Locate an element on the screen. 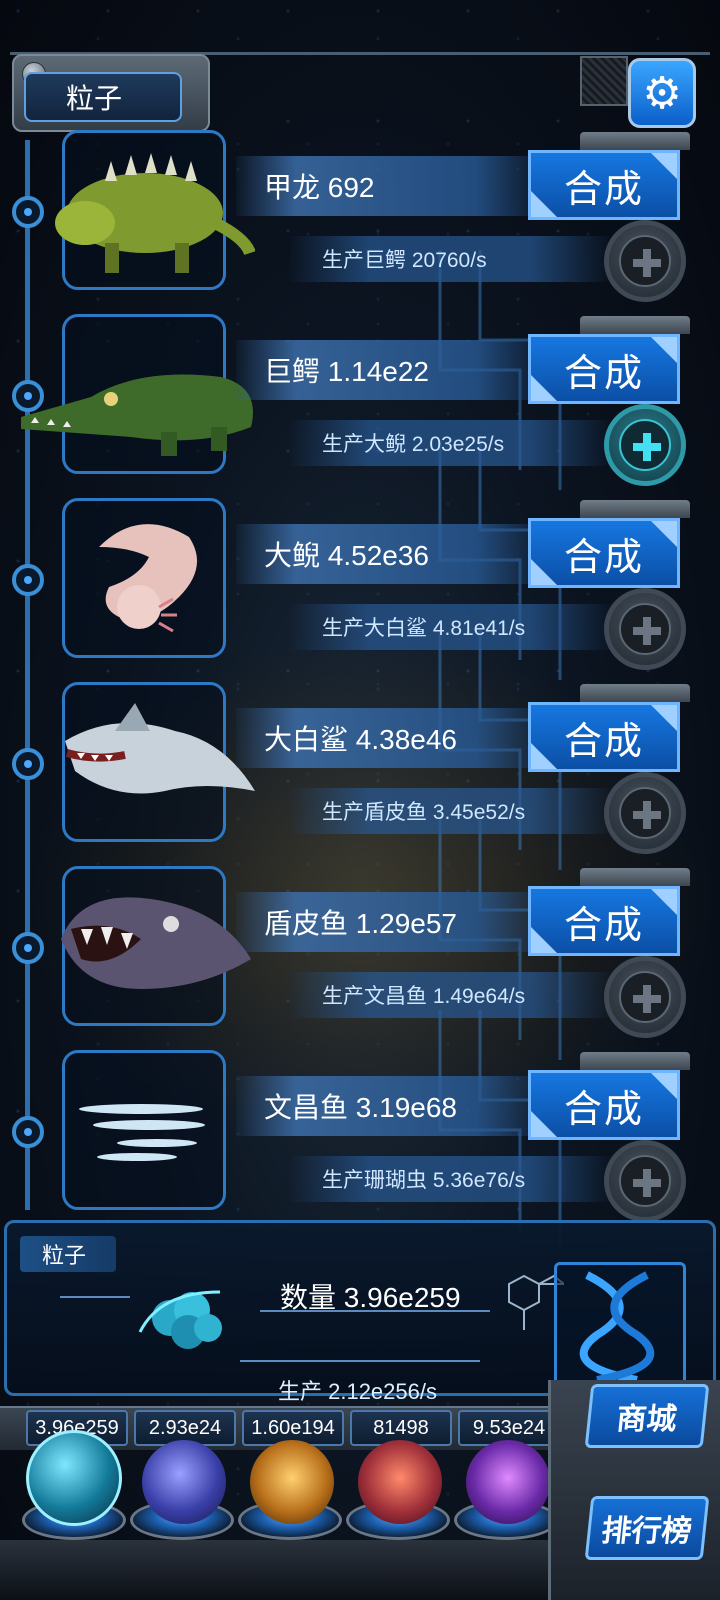 The image size is (720, 1600). production-rate: 生产文昌鱼 1.49e64/s is located at coordinates (450, 995).